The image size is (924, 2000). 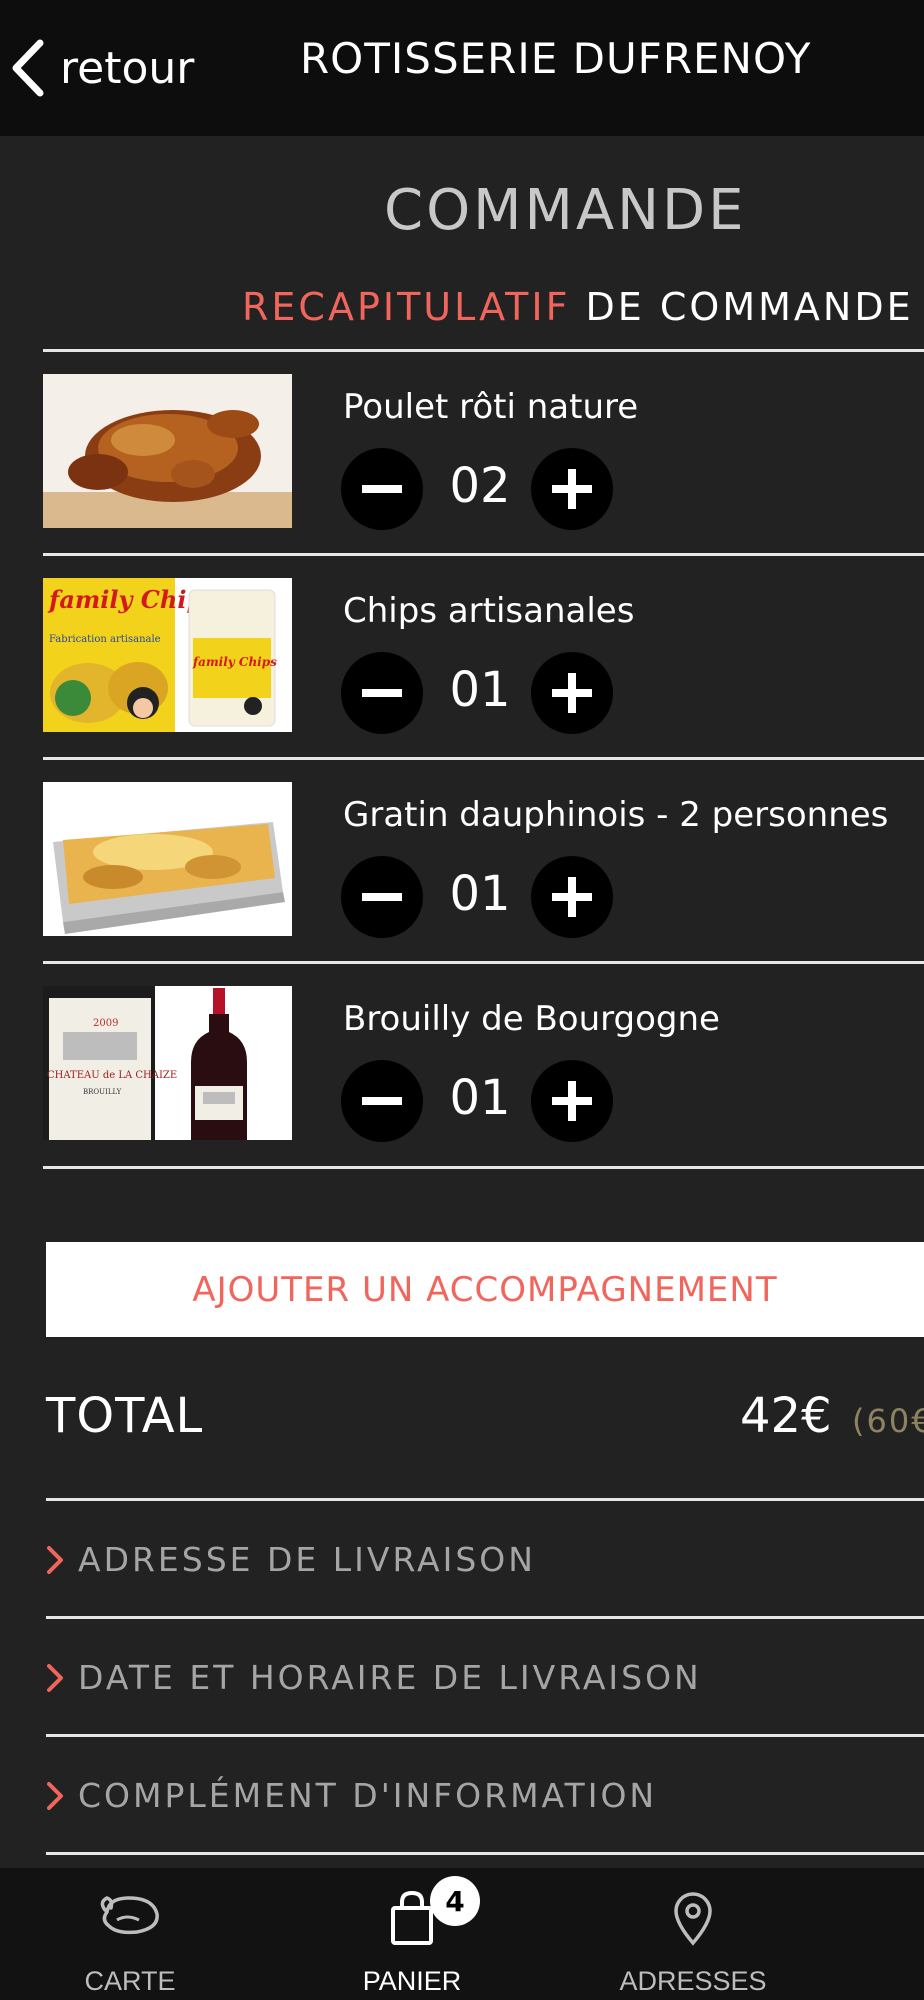 I want to click on tab-panier: PANIER, so click(x=412, y=1934).